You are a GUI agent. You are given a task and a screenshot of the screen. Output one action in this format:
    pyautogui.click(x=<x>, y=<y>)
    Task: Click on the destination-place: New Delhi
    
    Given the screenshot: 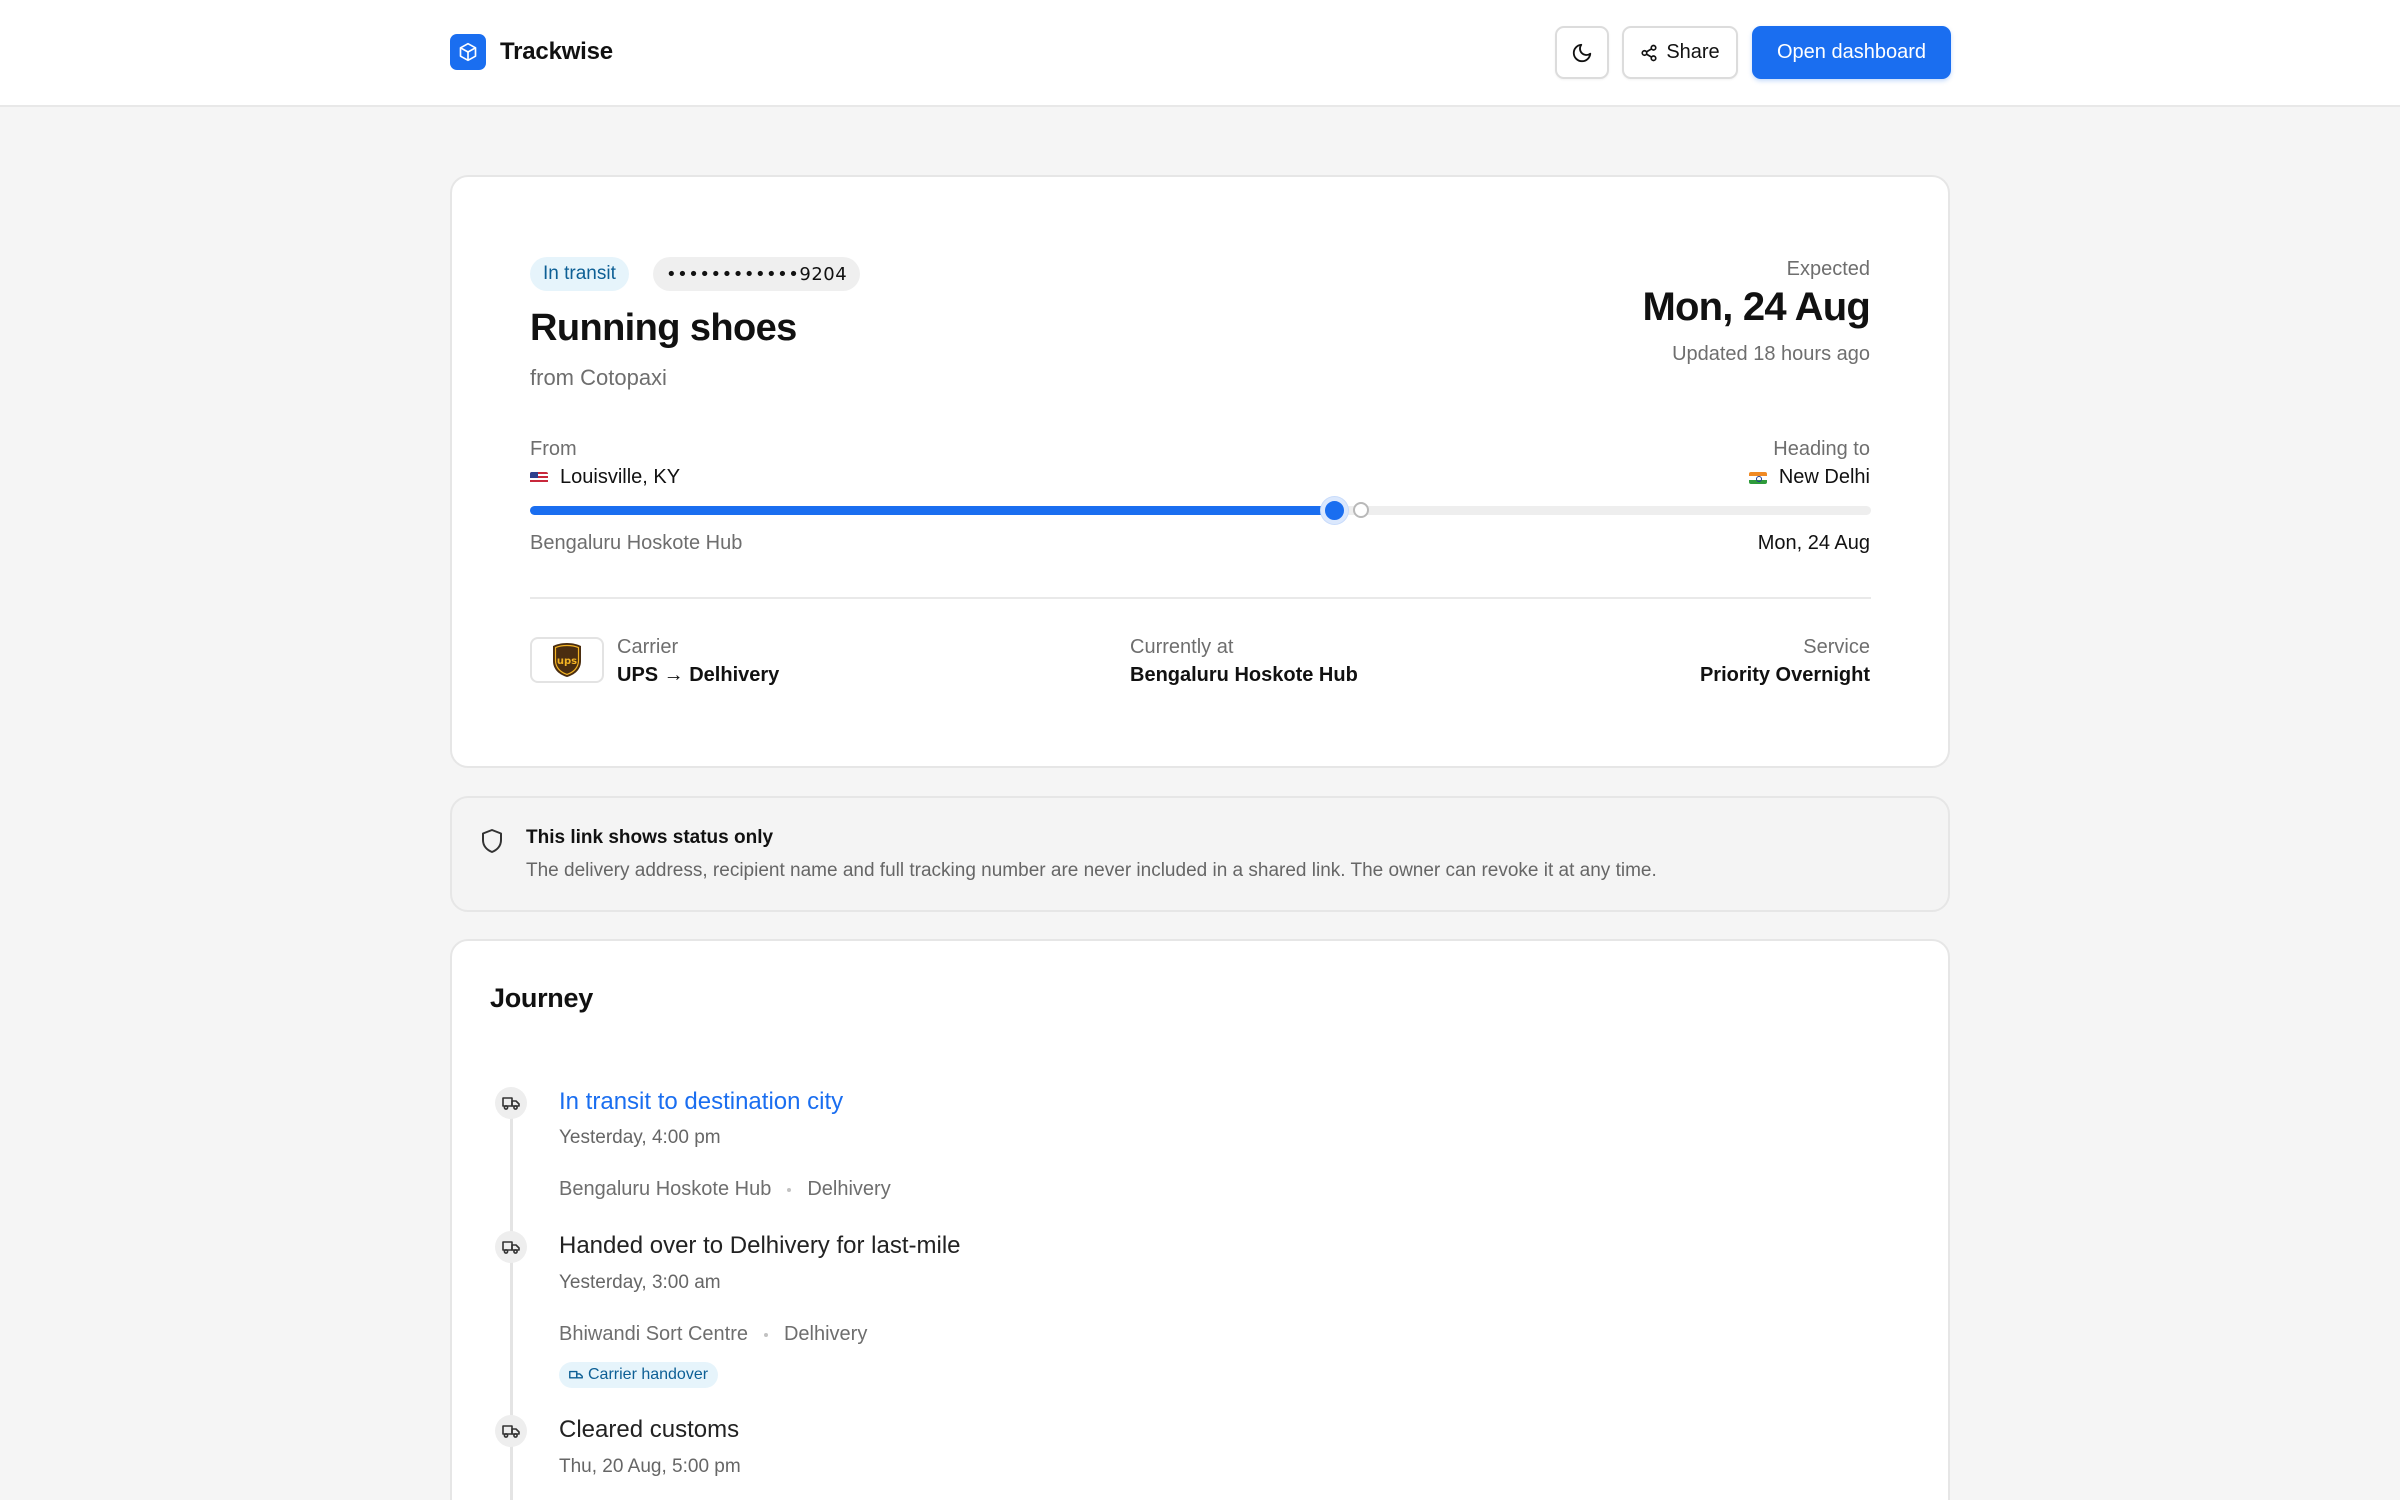 What is the action you would take?
    pyautogui.click(x=1824, y=477)
    